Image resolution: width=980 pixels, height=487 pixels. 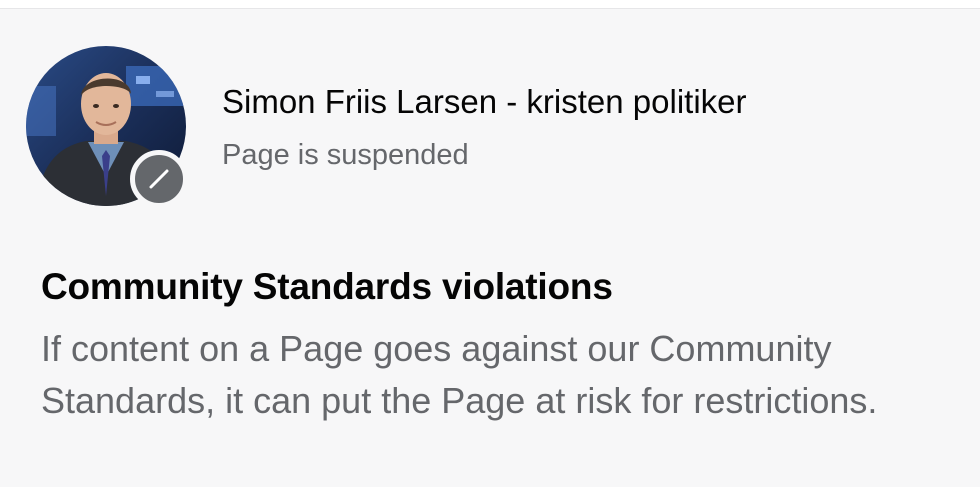 What do you see at coordinates (490, 4) in the screenshot?
I see `top-divider` at bounding box center [490, 4].